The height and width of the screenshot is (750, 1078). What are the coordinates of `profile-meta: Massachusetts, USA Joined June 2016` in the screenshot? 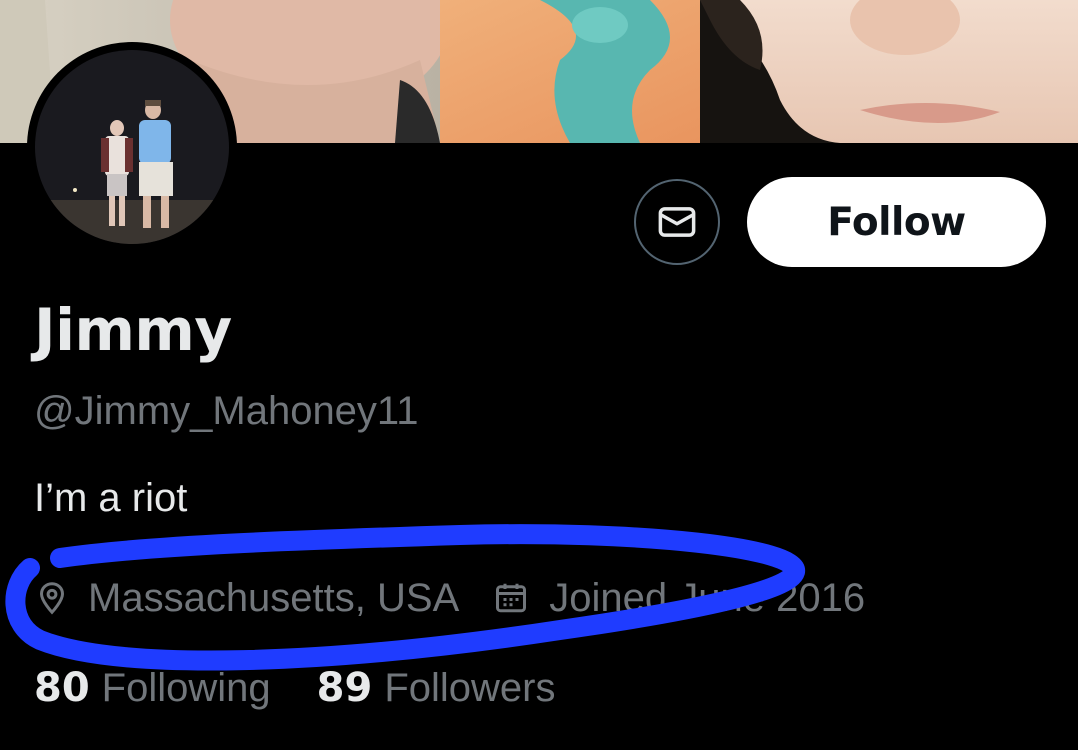 It's located at (449, 598).